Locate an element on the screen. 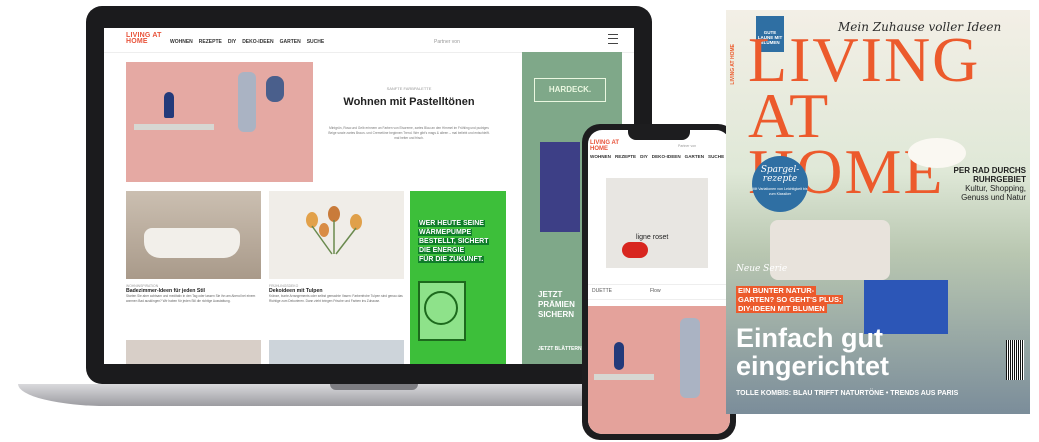 The height and width of the screenshot is (442, 1039). lamp-shape is located at coordinates (937, 153).